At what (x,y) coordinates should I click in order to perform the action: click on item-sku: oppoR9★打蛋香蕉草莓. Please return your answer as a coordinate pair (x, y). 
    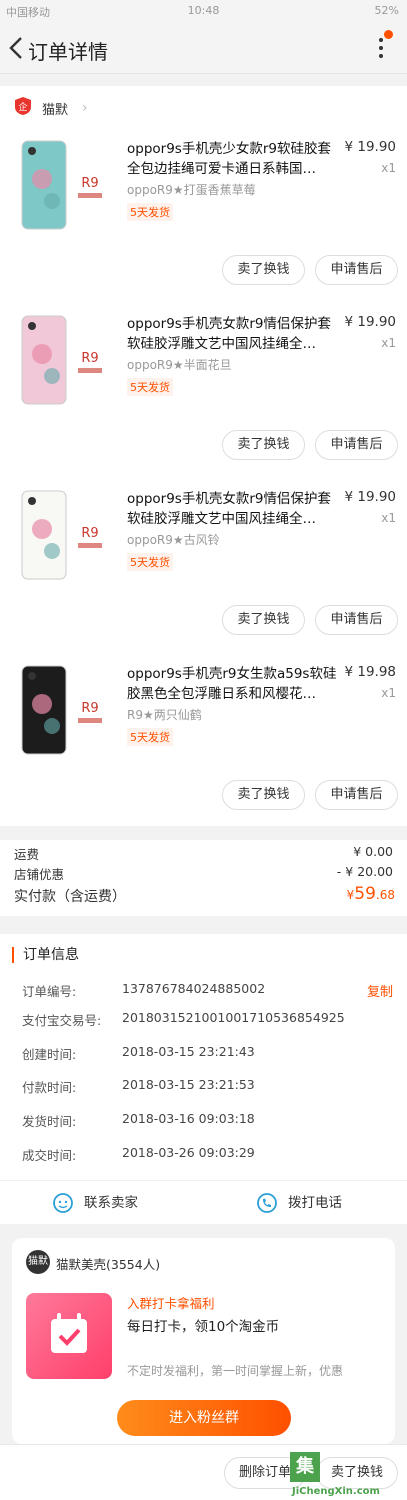
    Looking at the image, I should click on (191, 190).